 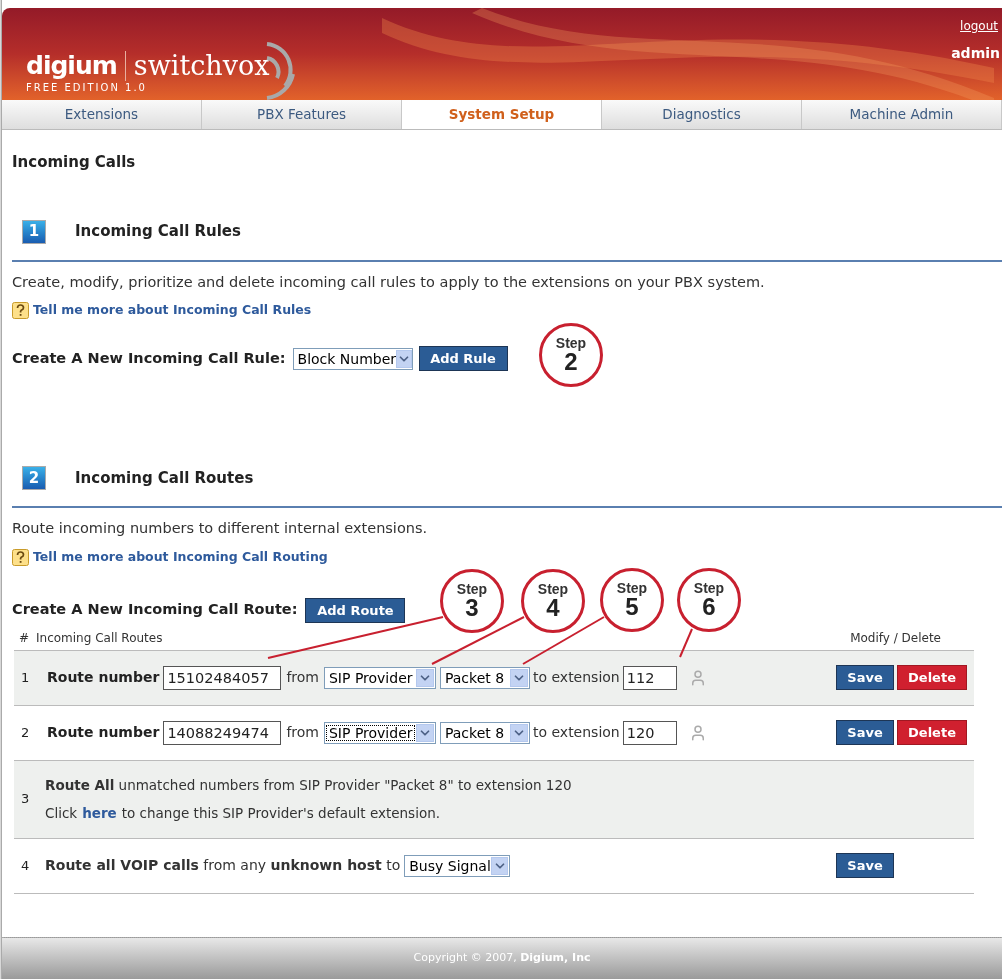 What do you see at coordinates (74, 162) in the screenshot?
I see `page-title: Incoming Calls` at bounding box center [74, 162].